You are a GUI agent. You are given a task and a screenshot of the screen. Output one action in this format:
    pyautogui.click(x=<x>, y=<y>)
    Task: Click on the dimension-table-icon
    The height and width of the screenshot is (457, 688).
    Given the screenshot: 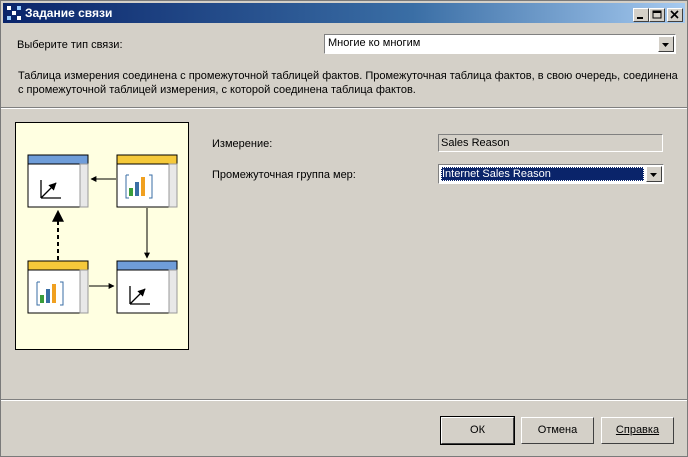 What is the action you would take?
    pyautogui.click(x=58, y=181)
    